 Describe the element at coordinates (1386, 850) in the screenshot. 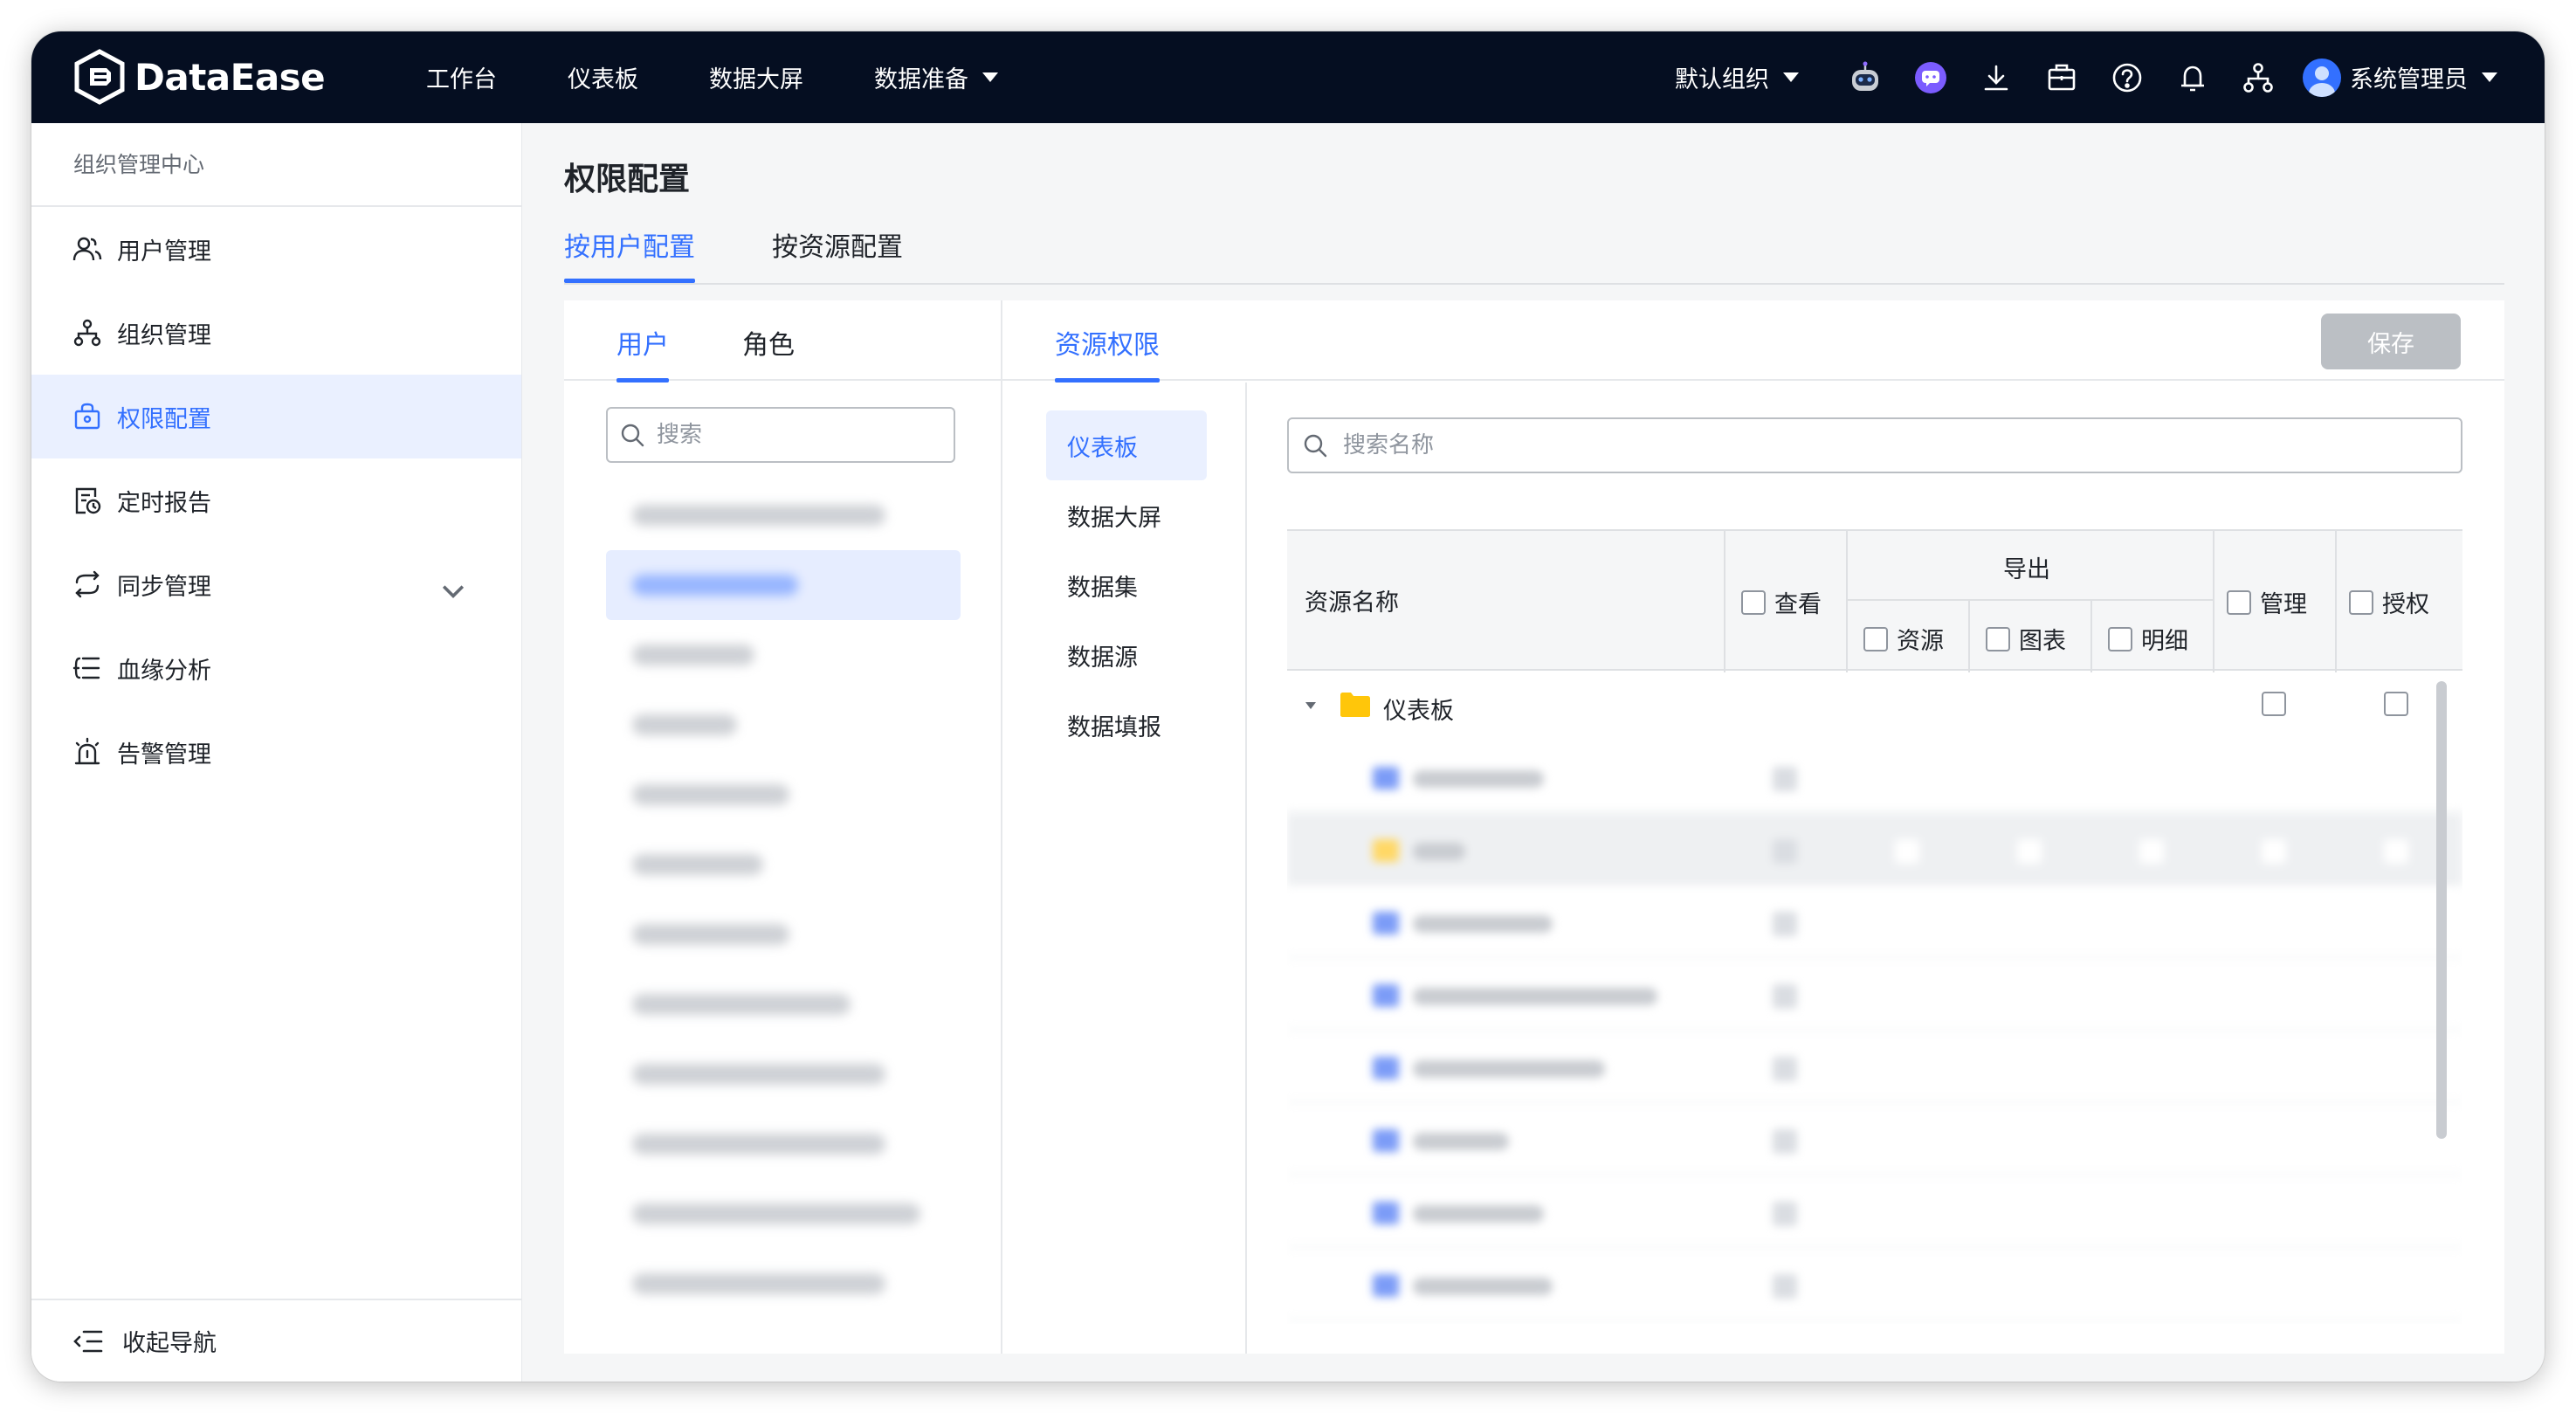

I see `folder-icon` at that location.